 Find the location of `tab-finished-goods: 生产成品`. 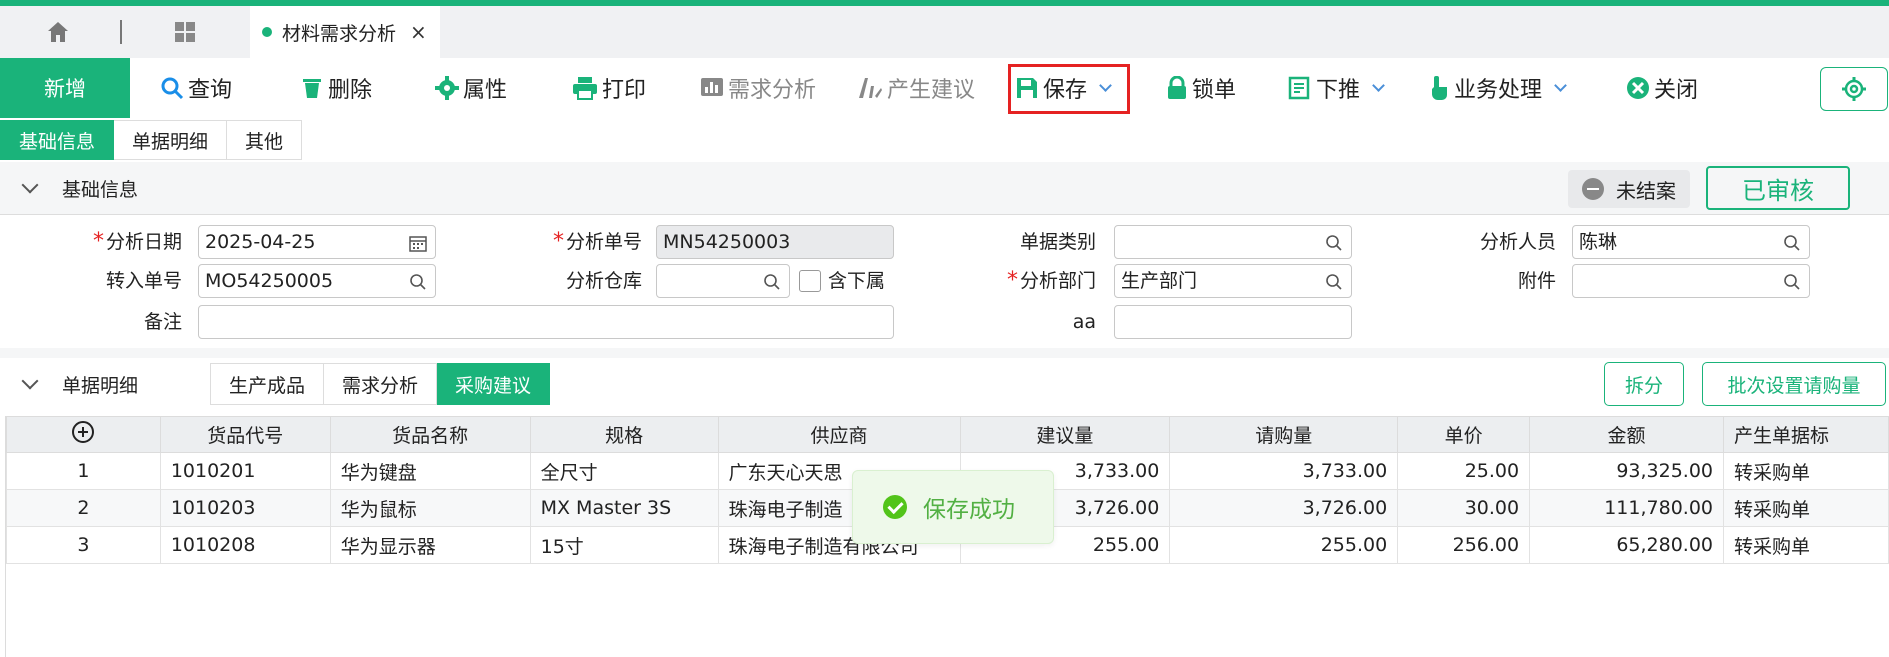

tab-finished-goods: 生产成品 is located at coordinates (267, 384).